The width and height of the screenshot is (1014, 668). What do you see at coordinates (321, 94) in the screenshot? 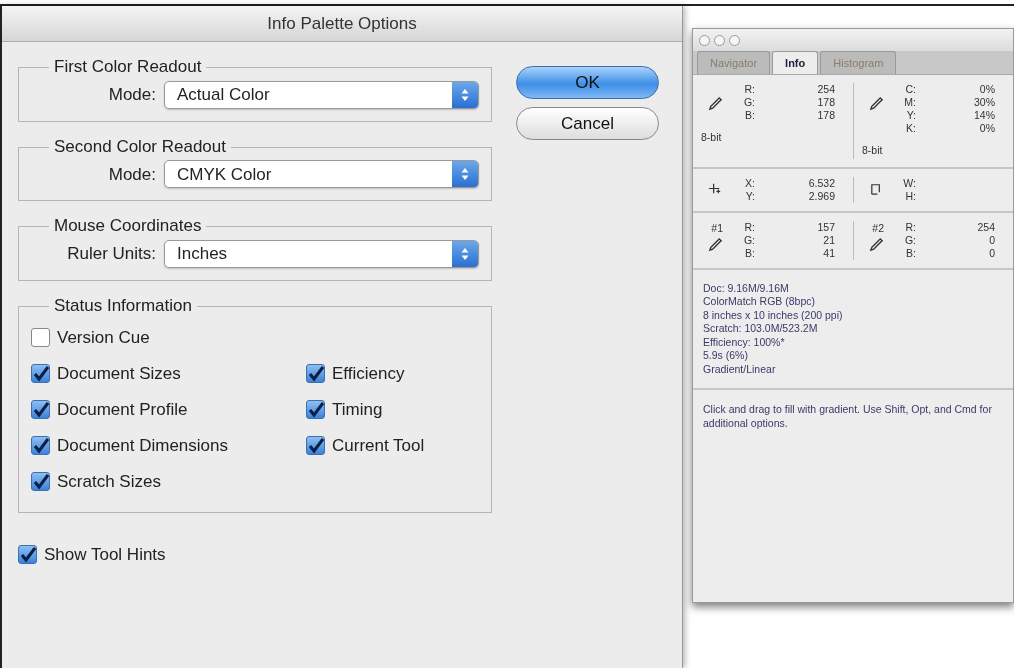
I see `dropdown-field: Actual Color` at bounding box center [321, 94].